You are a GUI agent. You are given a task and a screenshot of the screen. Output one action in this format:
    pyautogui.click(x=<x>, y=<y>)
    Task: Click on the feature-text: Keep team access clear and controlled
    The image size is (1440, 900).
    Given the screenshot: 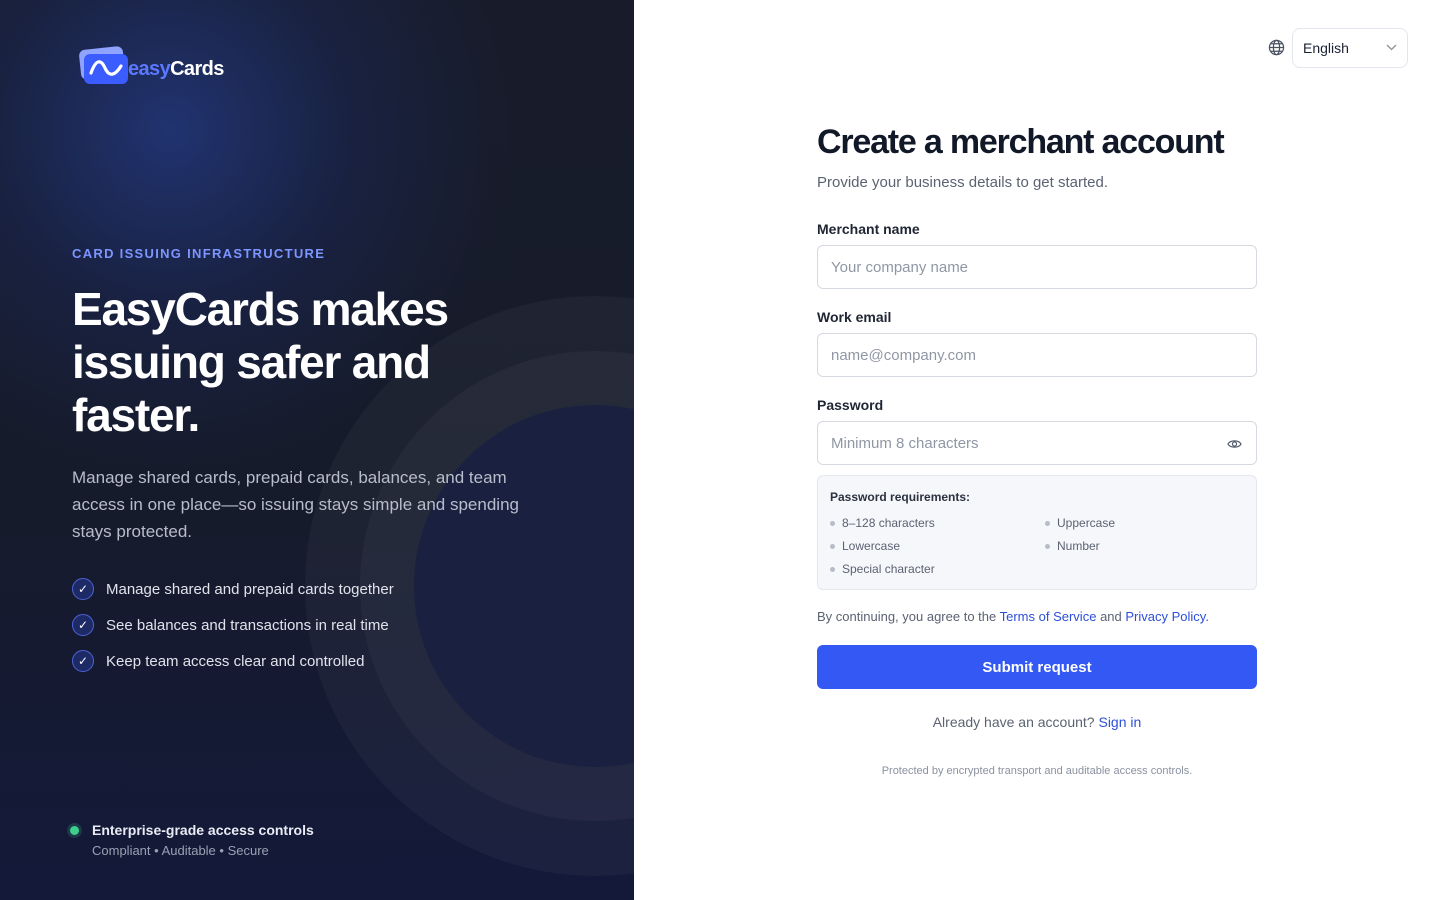 What is the action you would take?
    pyautogui.click(x=235, y=661)
    